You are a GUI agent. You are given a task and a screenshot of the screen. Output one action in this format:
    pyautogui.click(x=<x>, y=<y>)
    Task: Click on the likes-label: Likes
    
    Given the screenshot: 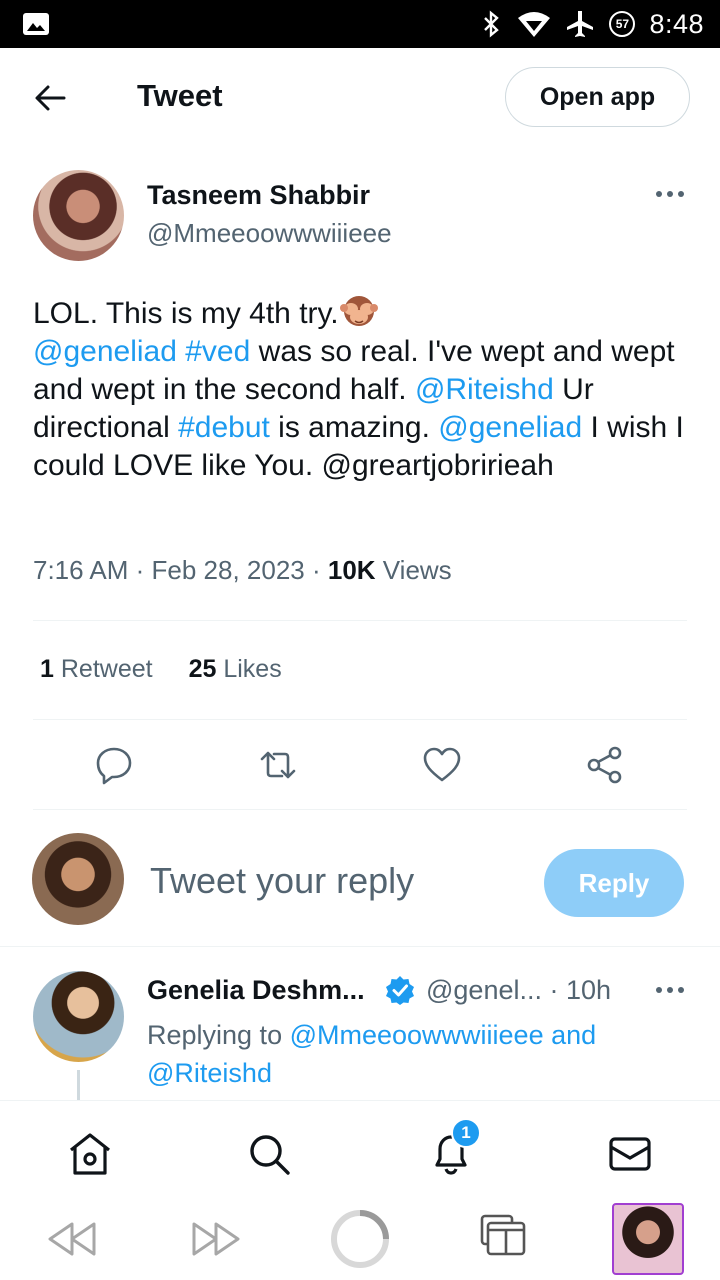 What is the action you would take?
    pyautogui.click(x=252, y=669)
    